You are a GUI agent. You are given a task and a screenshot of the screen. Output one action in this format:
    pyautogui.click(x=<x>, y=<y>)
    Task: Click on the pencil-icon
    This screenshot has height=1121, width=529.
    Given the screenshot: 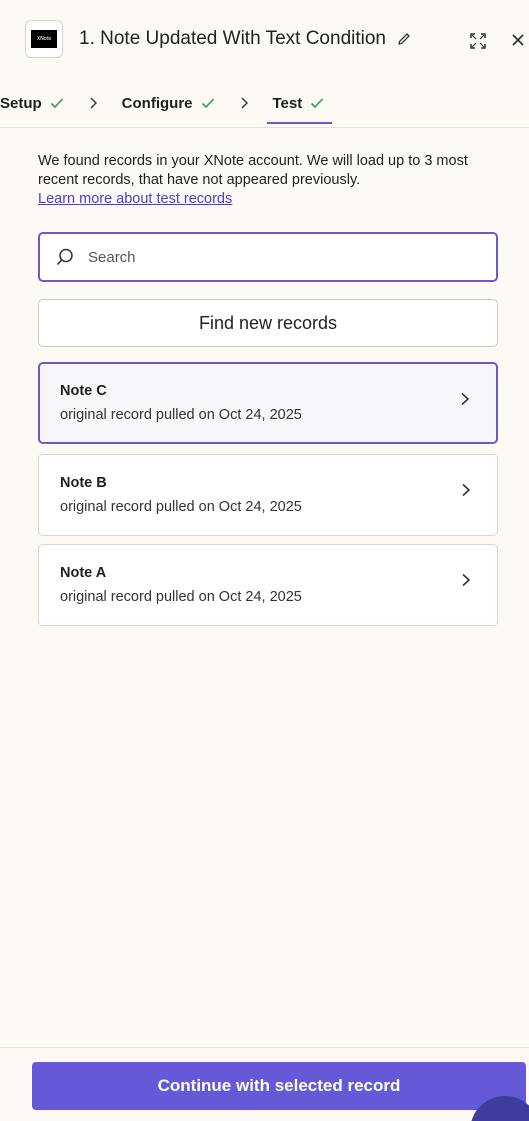 What is the action you would take?
    pyautogui.click(x=404, y=39)
    